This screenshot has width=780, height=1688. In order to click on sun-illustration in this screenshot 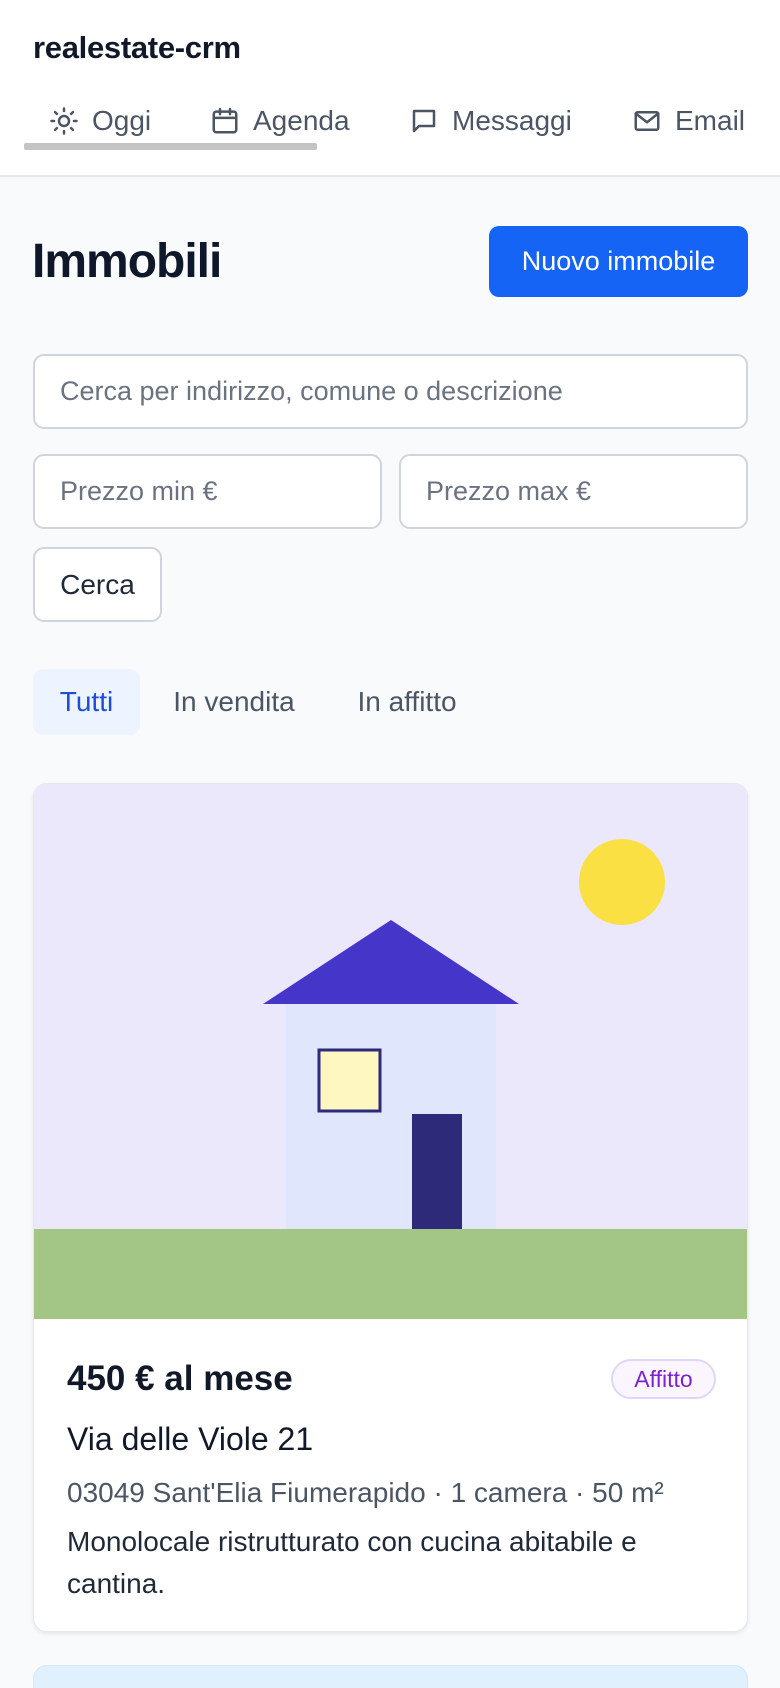, I will do `click(622, 882)`.